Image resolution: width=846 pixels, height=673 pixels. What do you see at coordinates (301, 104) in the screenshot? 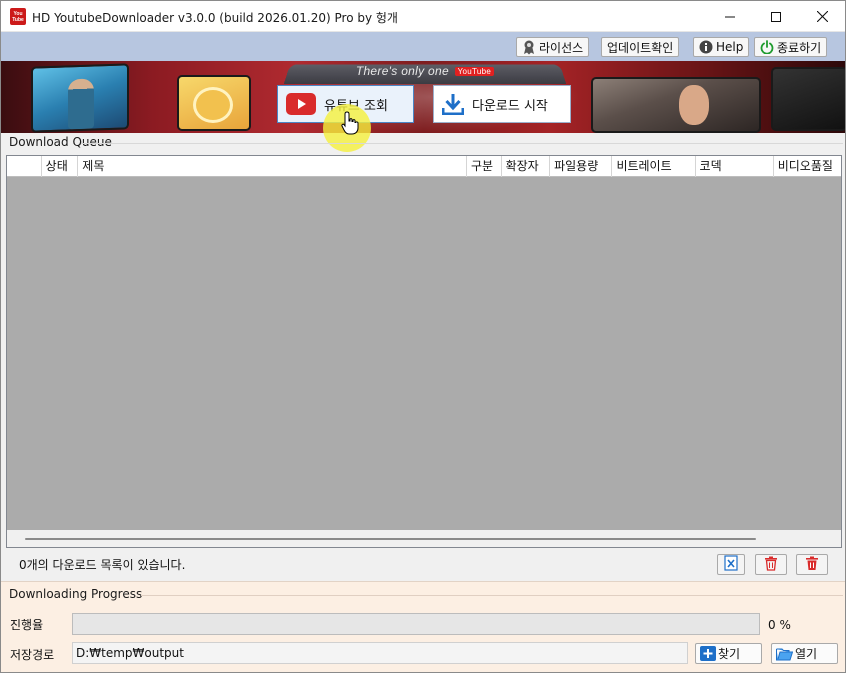
I see `youtube-play-icon` at bounding box center [301, 104].